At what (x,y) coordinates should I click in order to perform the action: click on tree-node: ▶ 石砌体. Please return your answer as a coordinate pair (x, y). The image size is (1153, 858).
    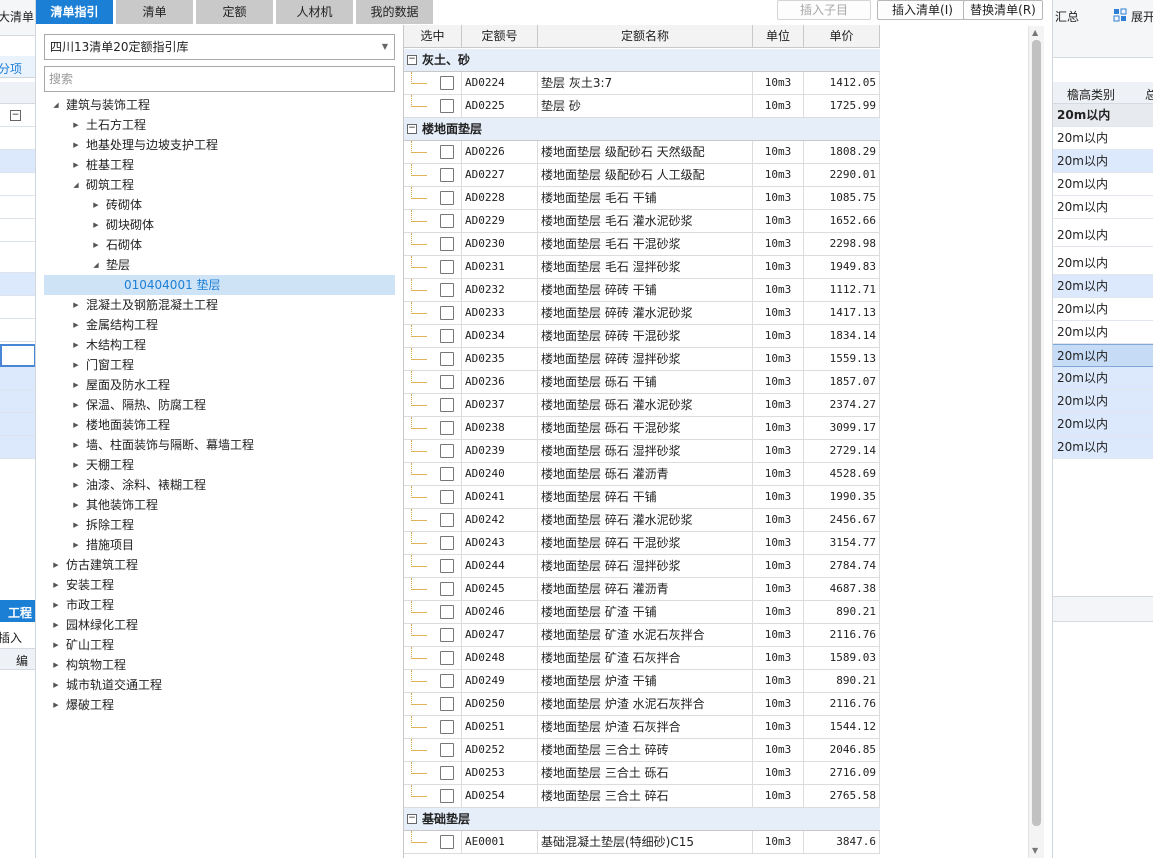
    Looking at the image, I should click on (219, 245).